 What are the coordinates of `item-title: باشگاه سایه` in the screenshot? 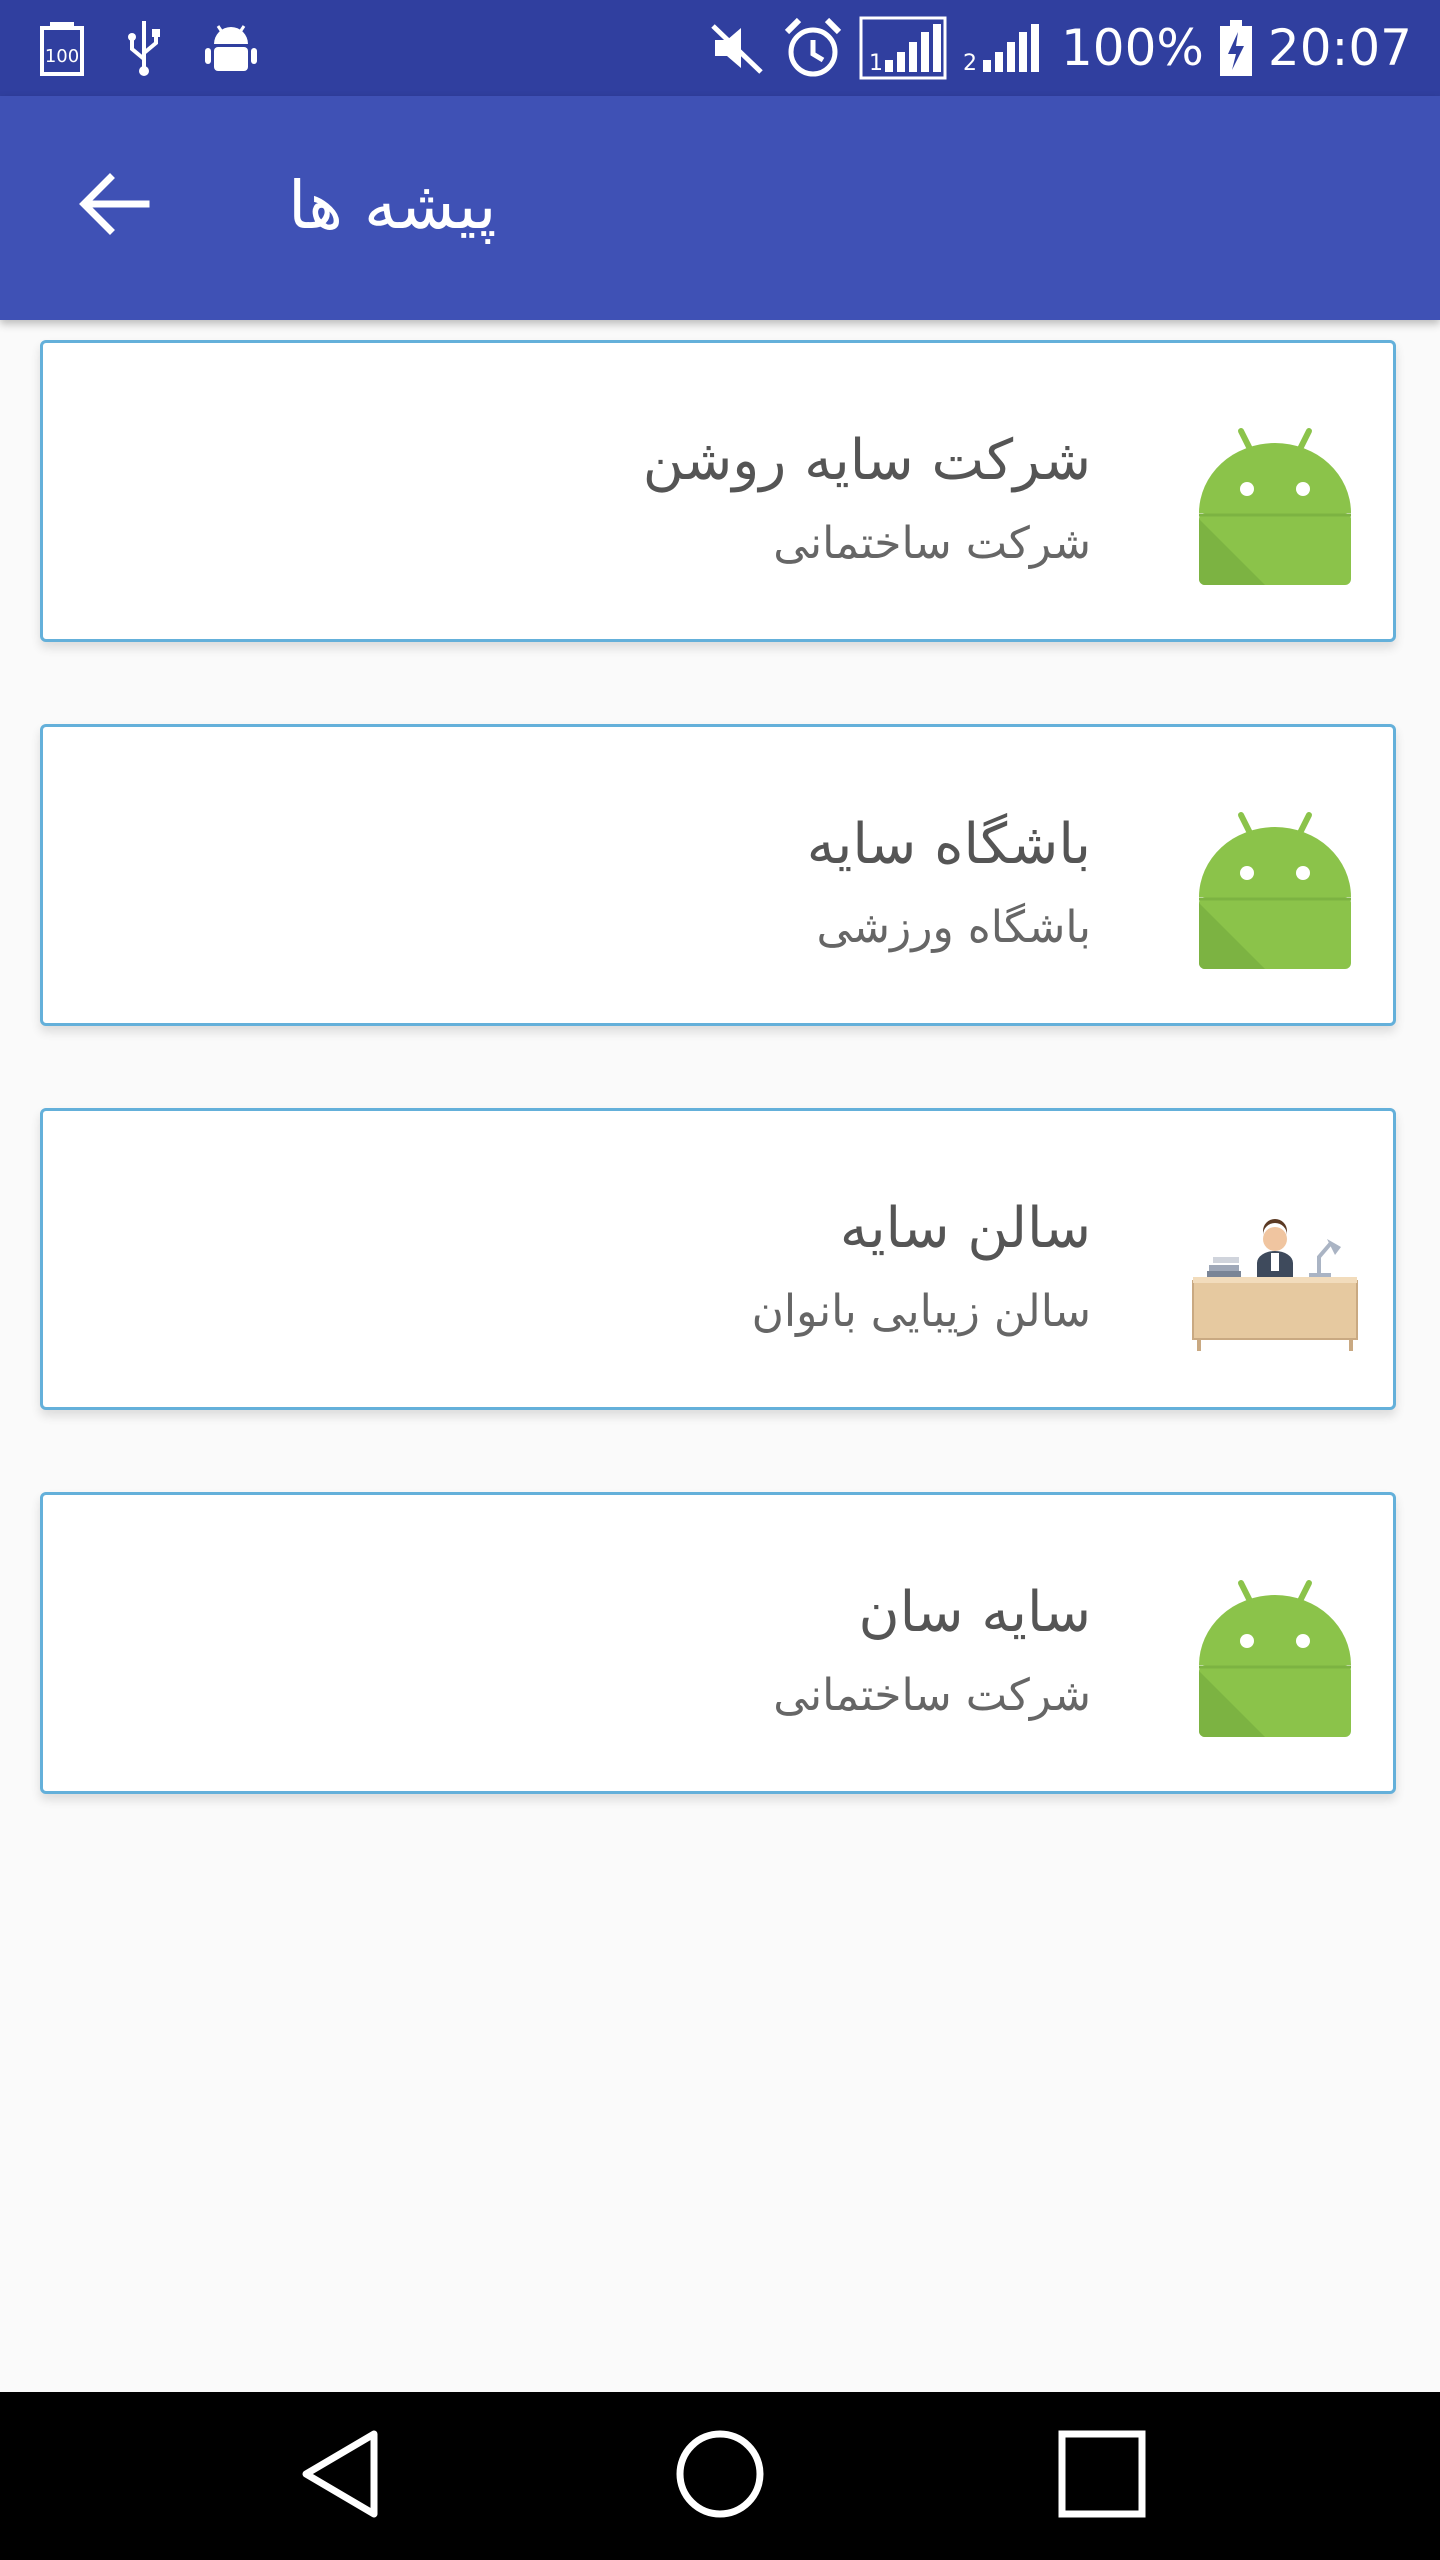 It's located at (948, 844).